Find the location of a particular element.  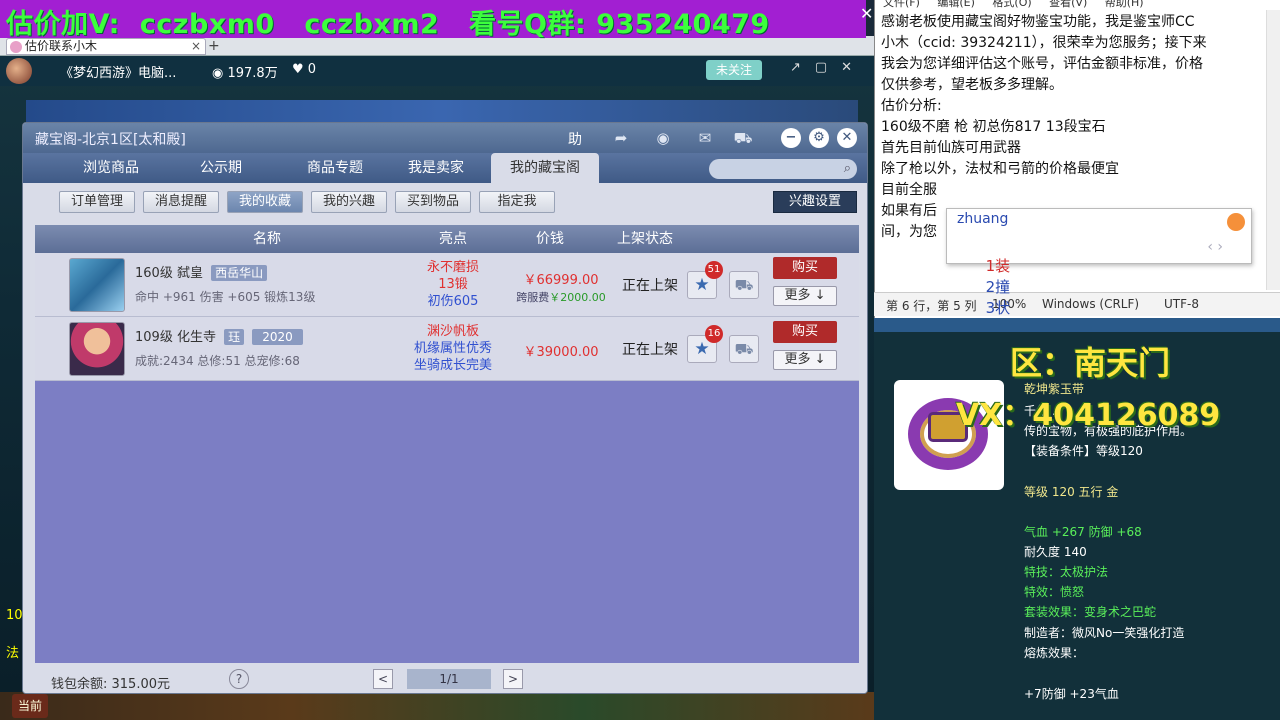

text-line: 160级不磨 枪 初总伤817 13段宝石 is located at coordinates (993, 127).